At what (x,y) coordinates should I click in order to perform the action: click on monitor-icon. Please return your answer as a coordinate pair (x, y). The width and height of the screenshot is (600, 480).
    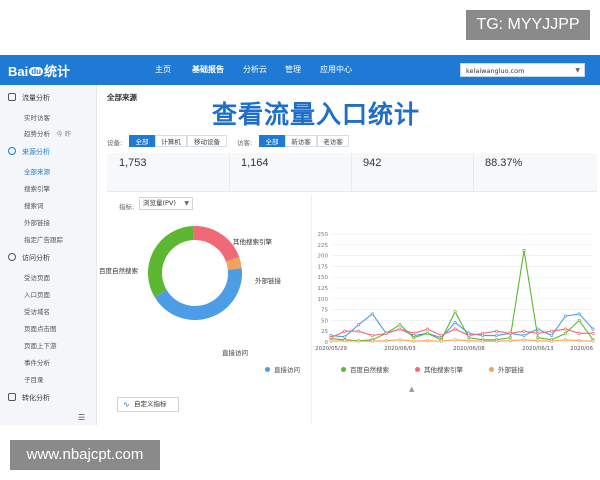
    Looking at the image, I should click on (12, 97).